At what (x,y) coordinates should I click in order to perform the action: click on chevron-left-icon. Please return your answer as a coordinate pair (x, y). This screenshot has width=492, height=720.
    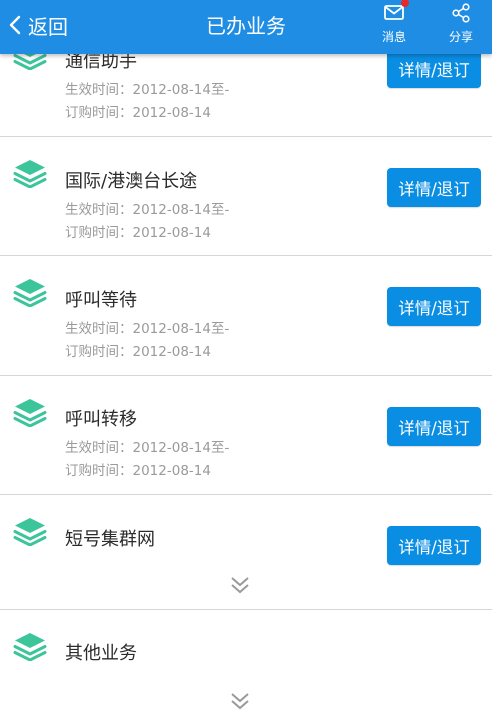
    Looking at the image, I should click on (15, 25).